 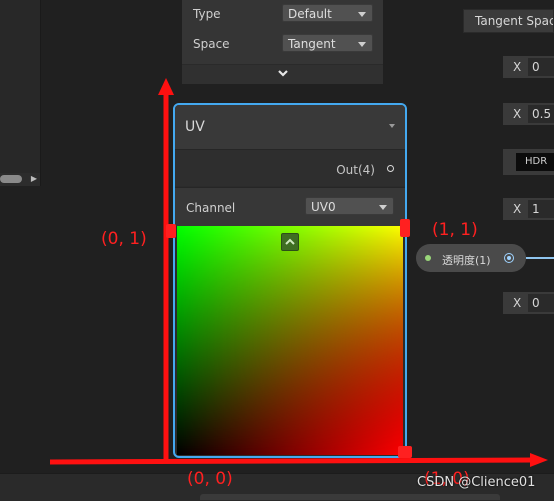 I want to click on annotation-bottom-left: (0, 0), so click(x=210, y=479).